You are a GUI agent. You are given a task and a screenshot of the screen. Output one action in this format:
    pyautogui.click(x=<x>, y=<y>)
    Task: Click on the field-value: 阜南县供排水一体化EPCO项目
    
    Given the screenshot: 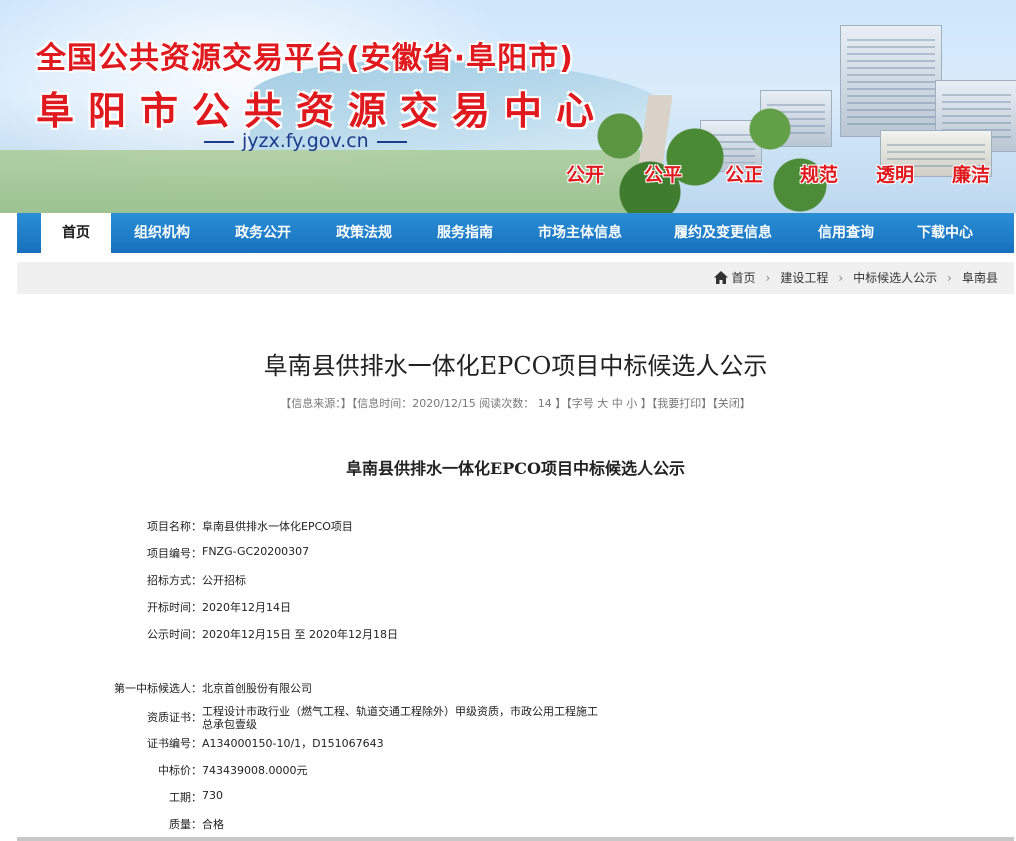 What is the action you would take?
    pyautogui.click(x=277, y=526)
    